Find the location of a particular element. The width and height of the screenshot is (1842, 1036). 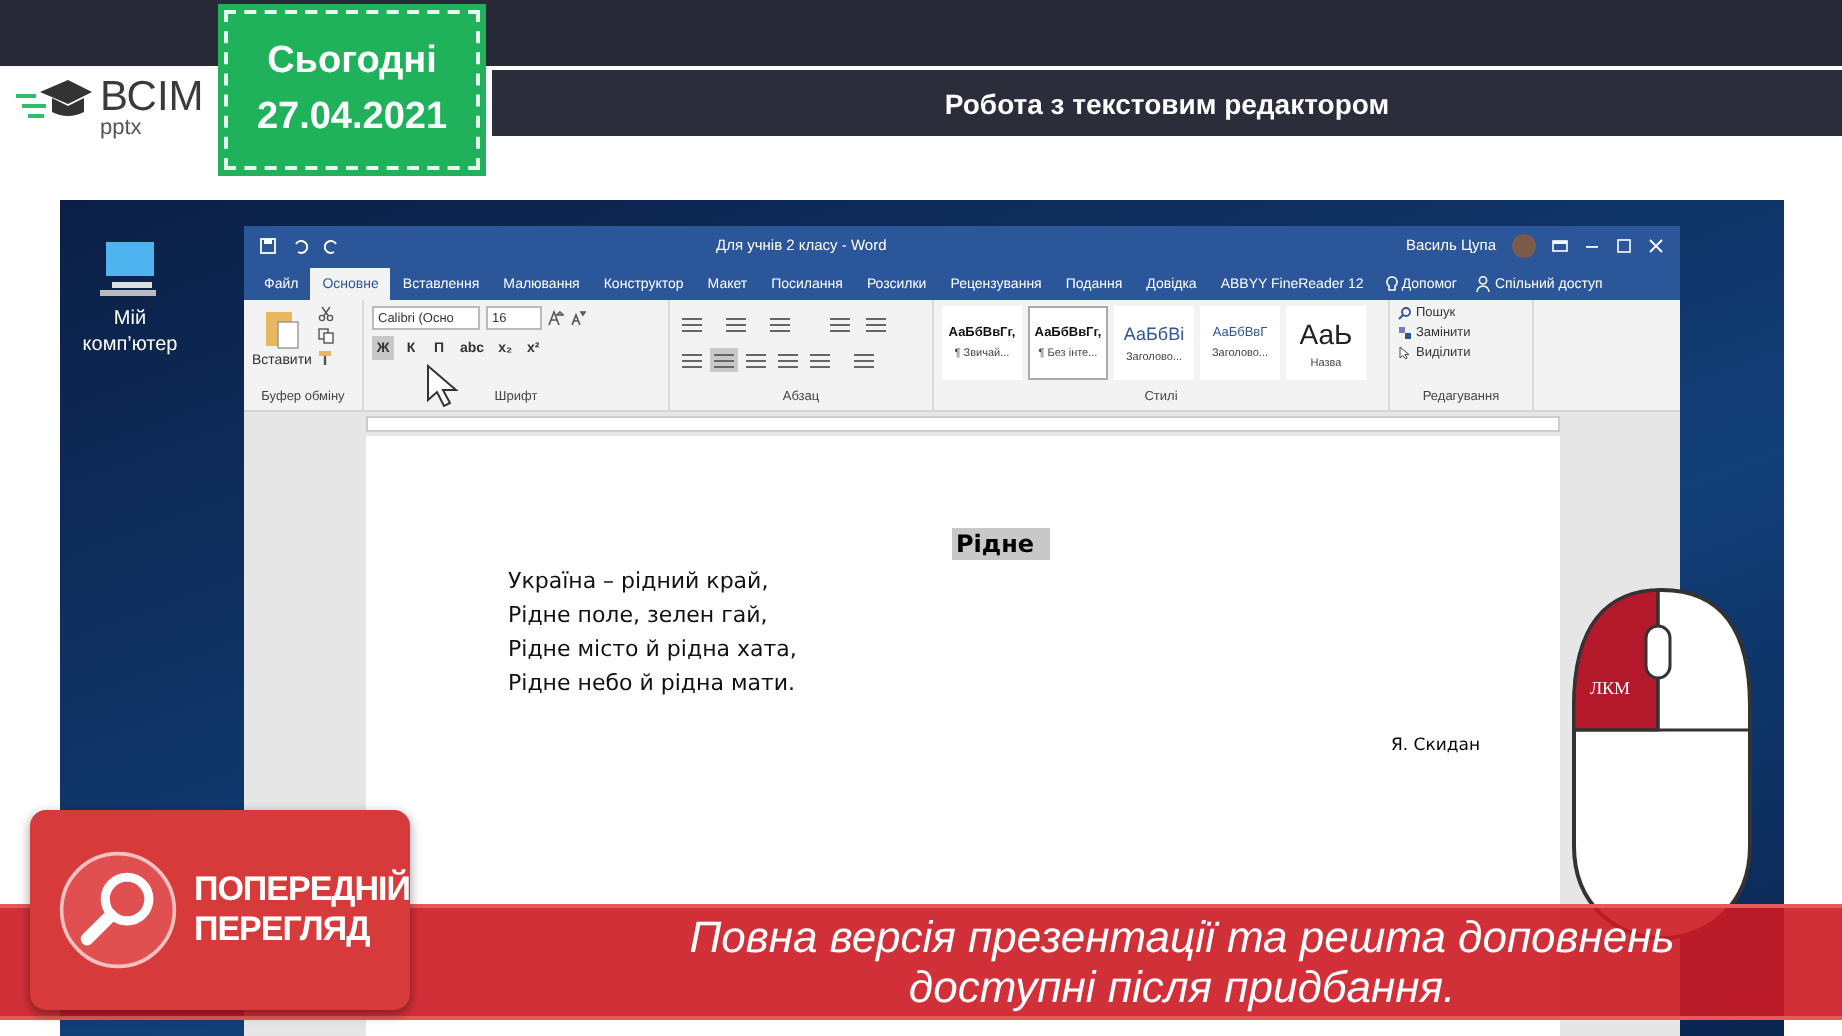

replace-icon is located at coordinates (1405, 333).